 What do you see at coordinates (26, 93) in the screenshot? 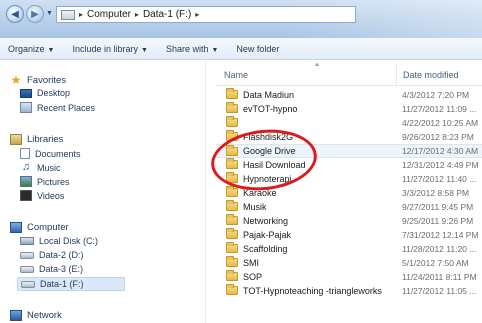
I see `desktop-icon` at bounding box center [26, 93].